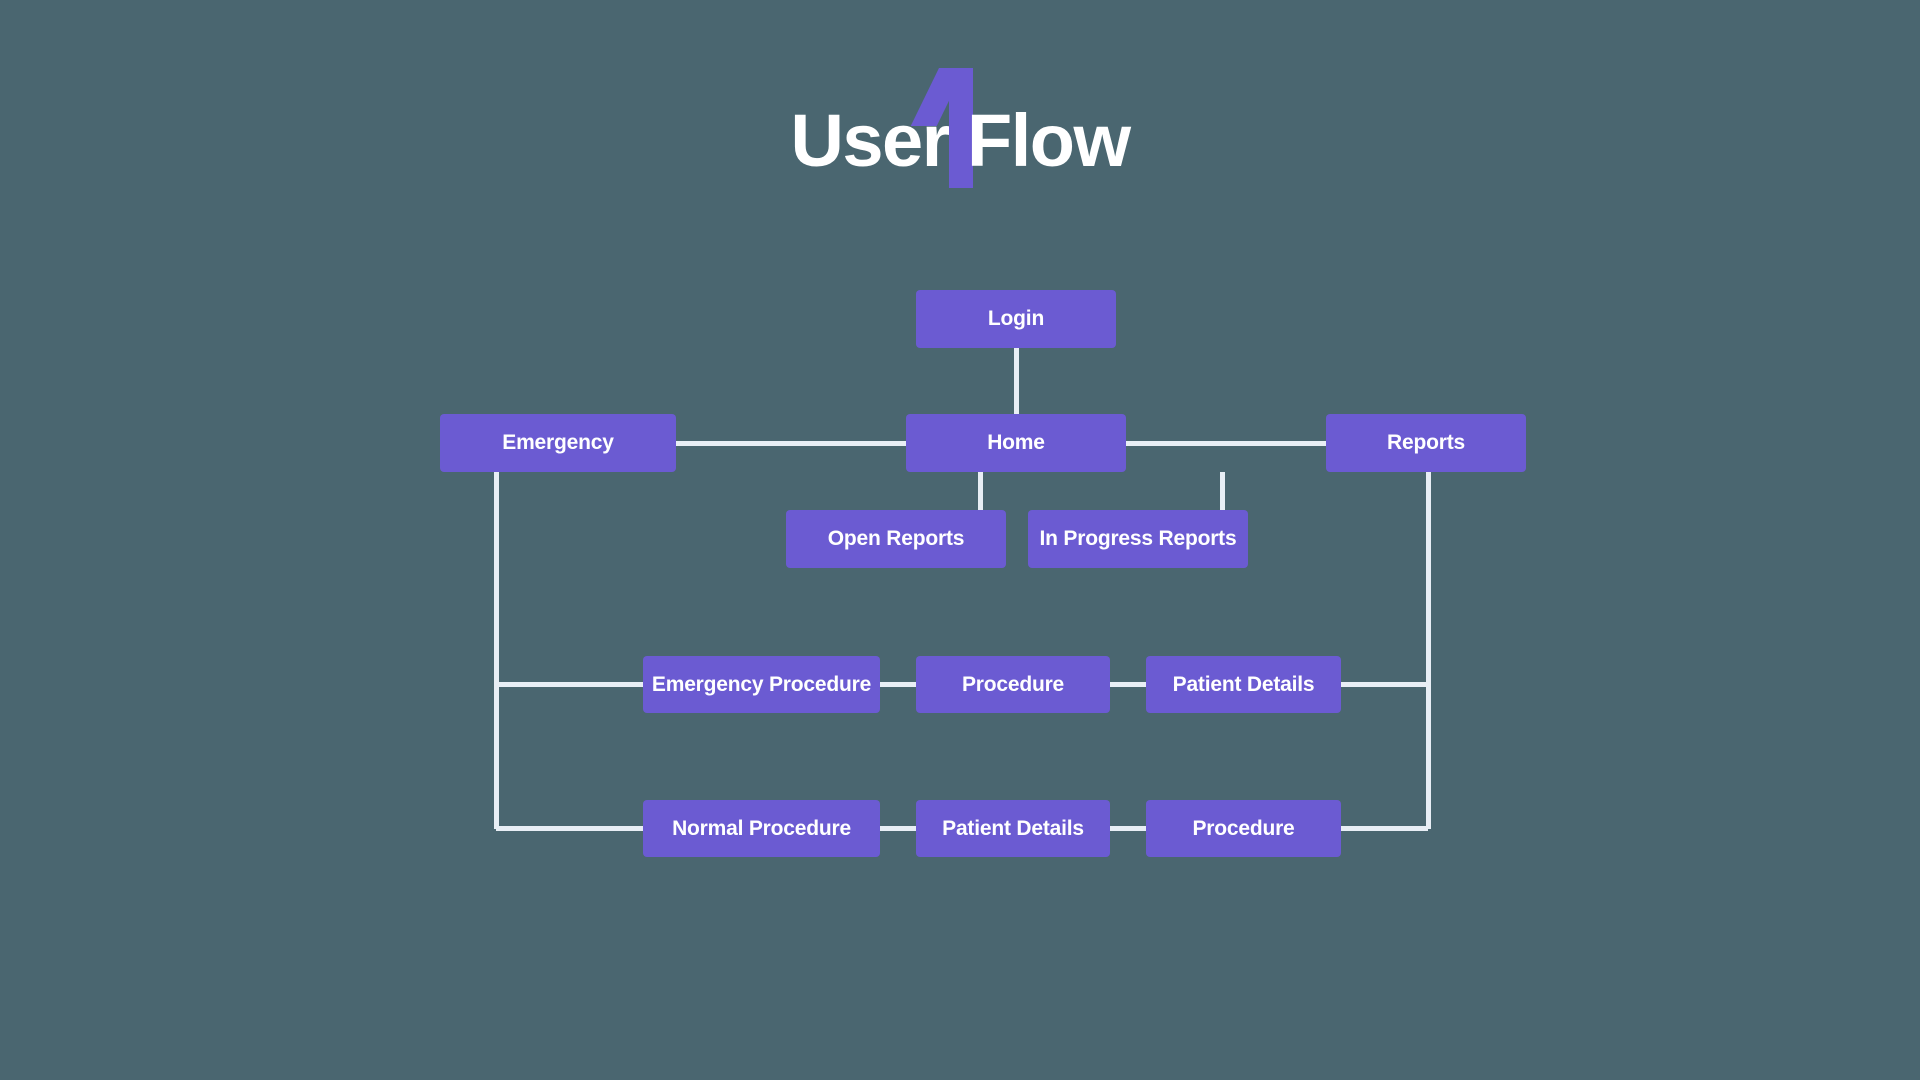 The image size is (1920, 1080). What do you see at coordinates (980, 491) in the screenshot?
I see `edge-home-open-reports` at bounding box center [980, 491].